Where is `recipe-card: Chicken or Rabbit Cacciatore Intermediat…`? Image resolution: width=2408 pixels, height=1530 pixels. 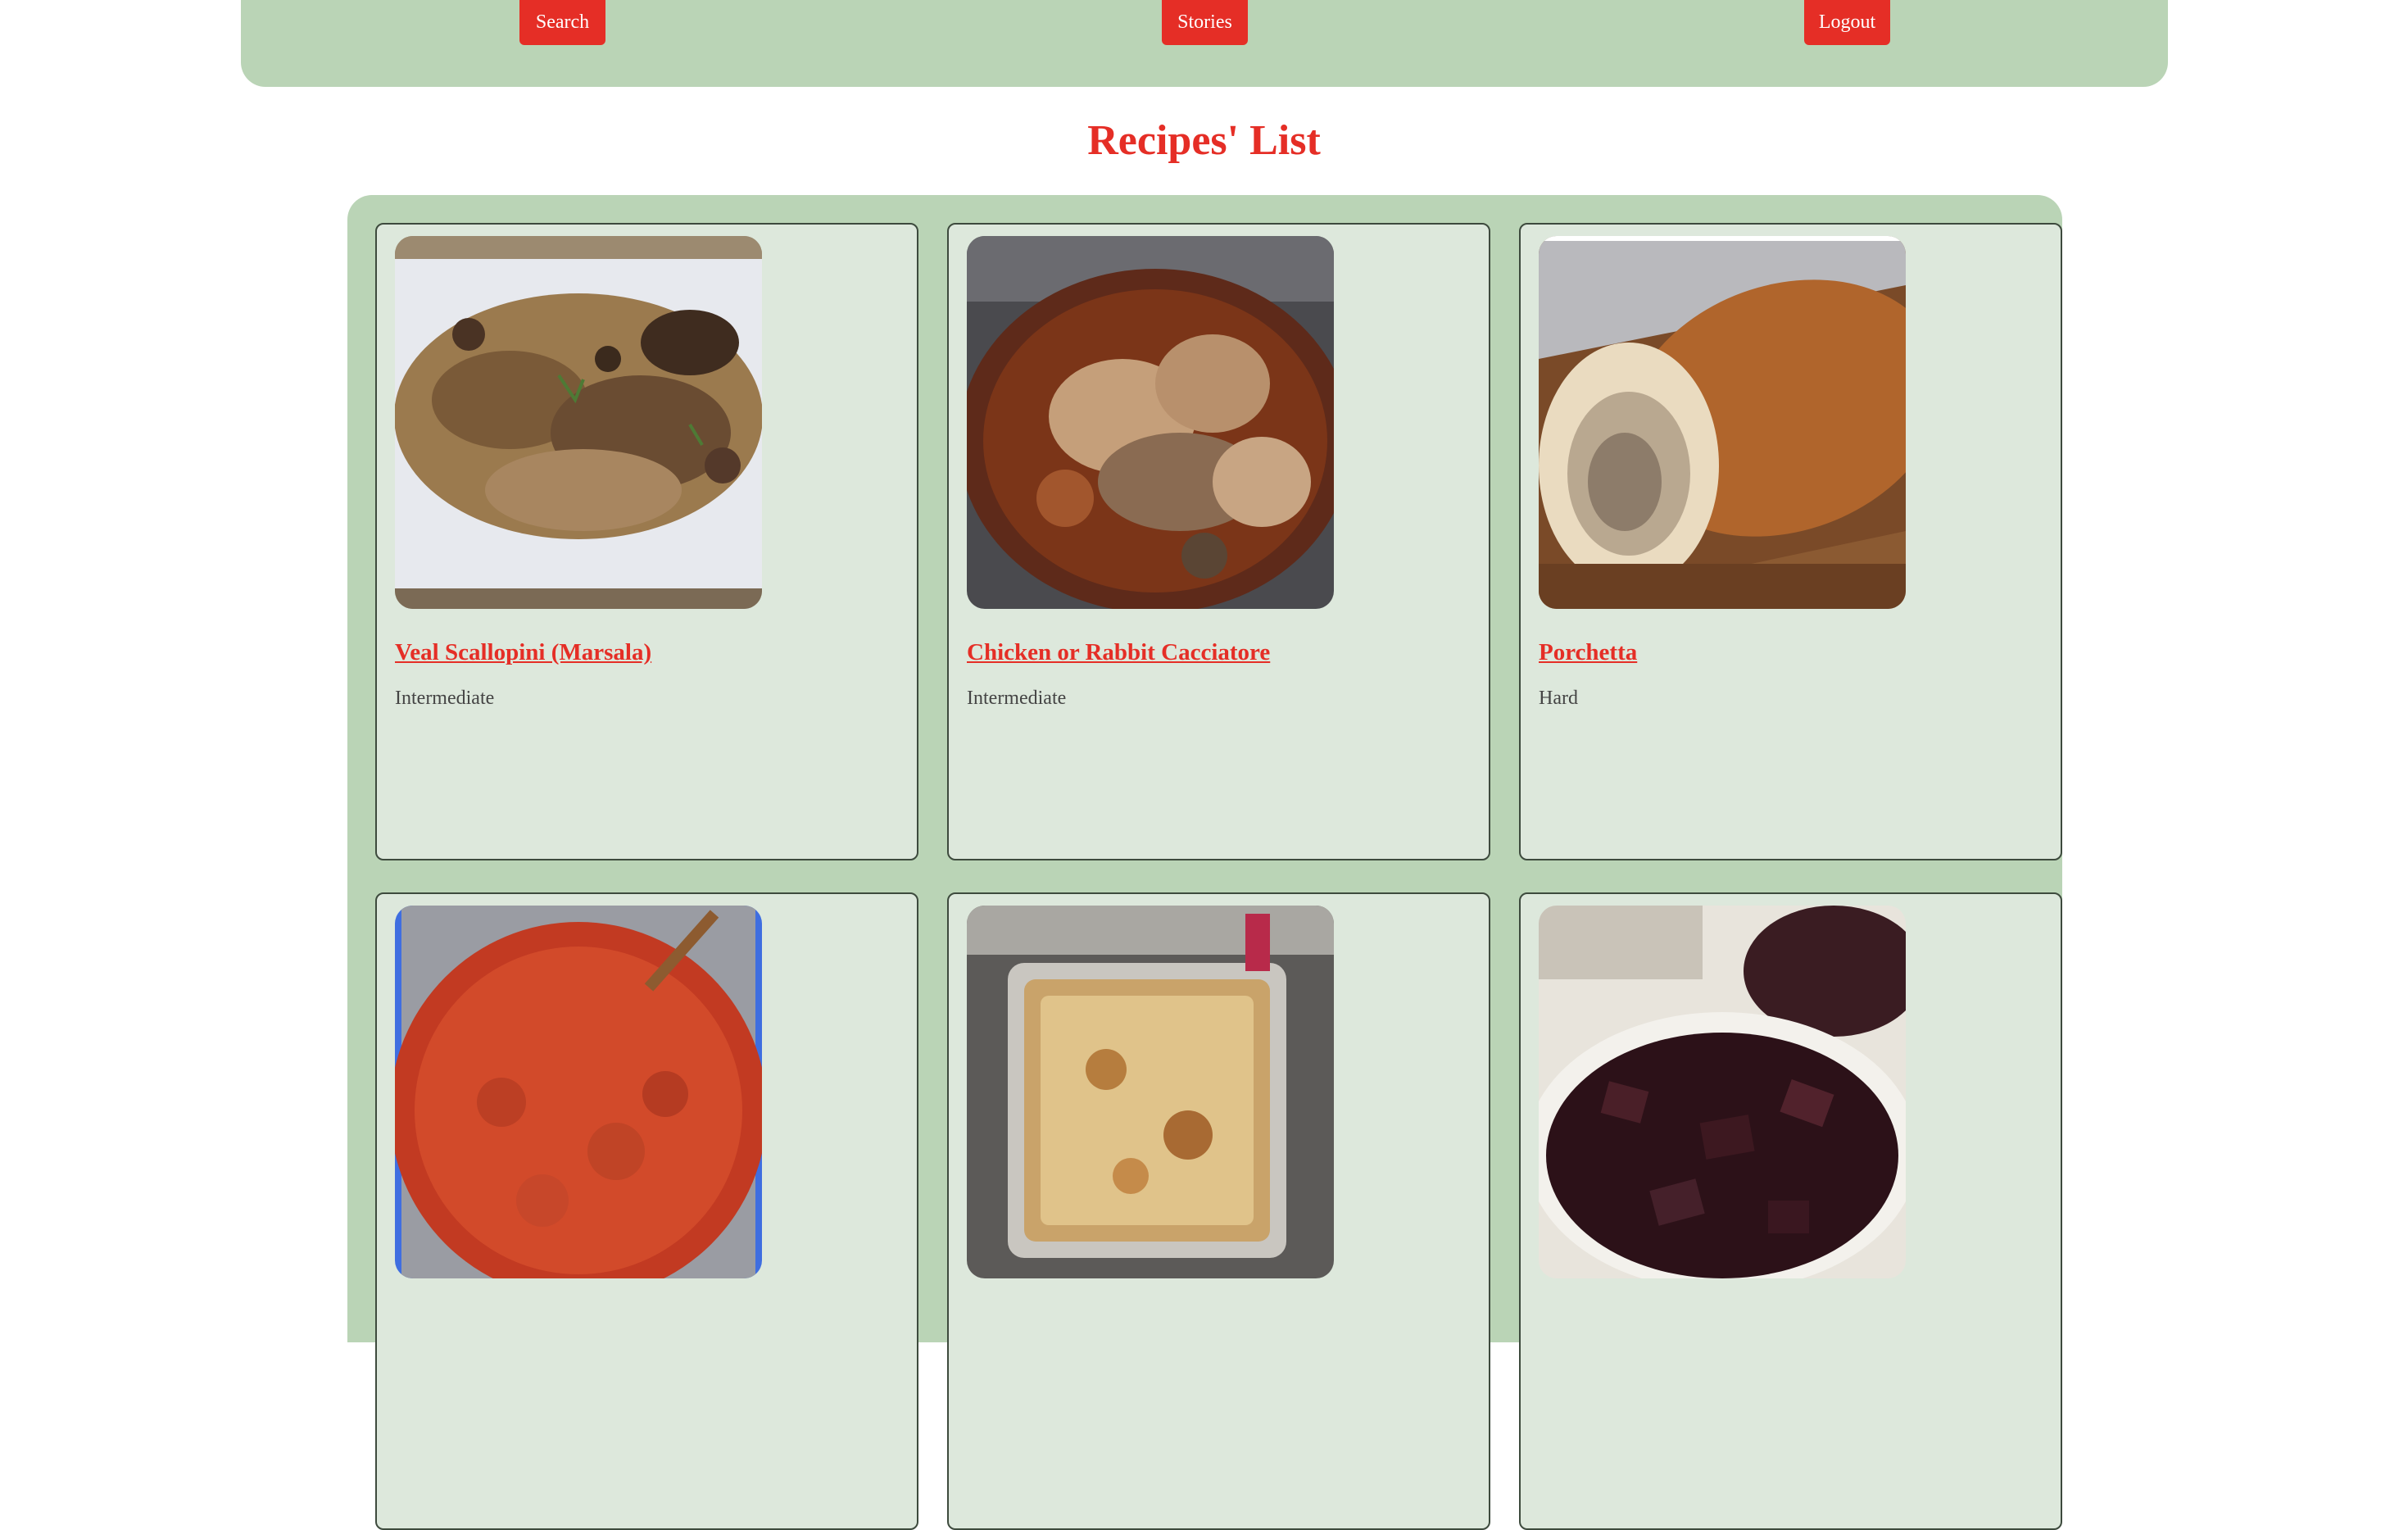
recipe-card: Chicken or Rabbit Cacciatore Intermediat… is located at coordinates (1218, 542).